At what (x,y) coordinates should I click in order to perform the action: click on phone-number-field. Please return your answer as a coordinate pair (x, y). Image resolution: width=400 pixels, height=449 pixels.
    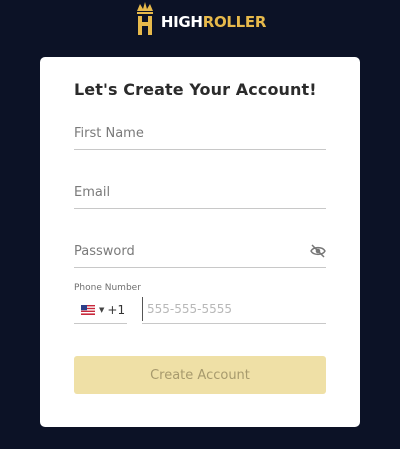
    Looking at the image, I should click on (234, 310).